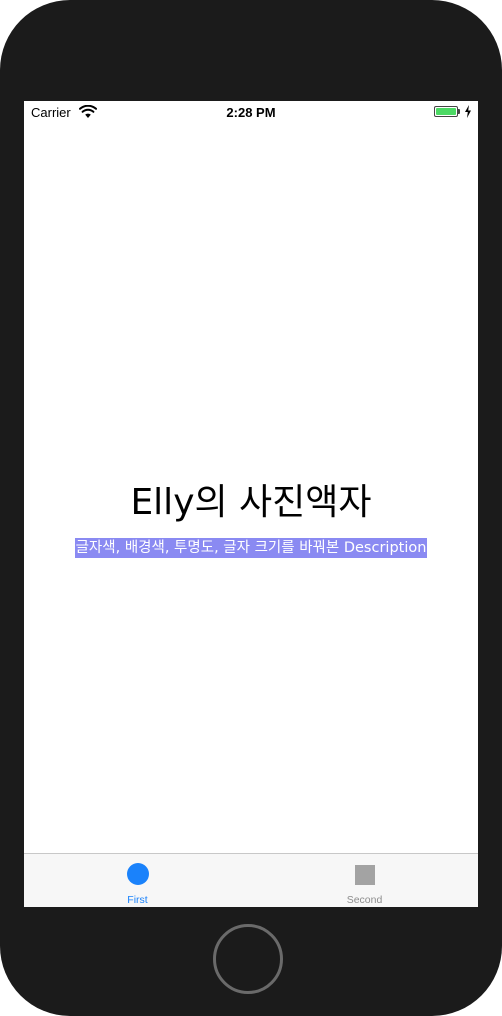 The width and height of the screenshot is (502, 1016). I want to click on tab-second-label: Second, so click(364, 900).